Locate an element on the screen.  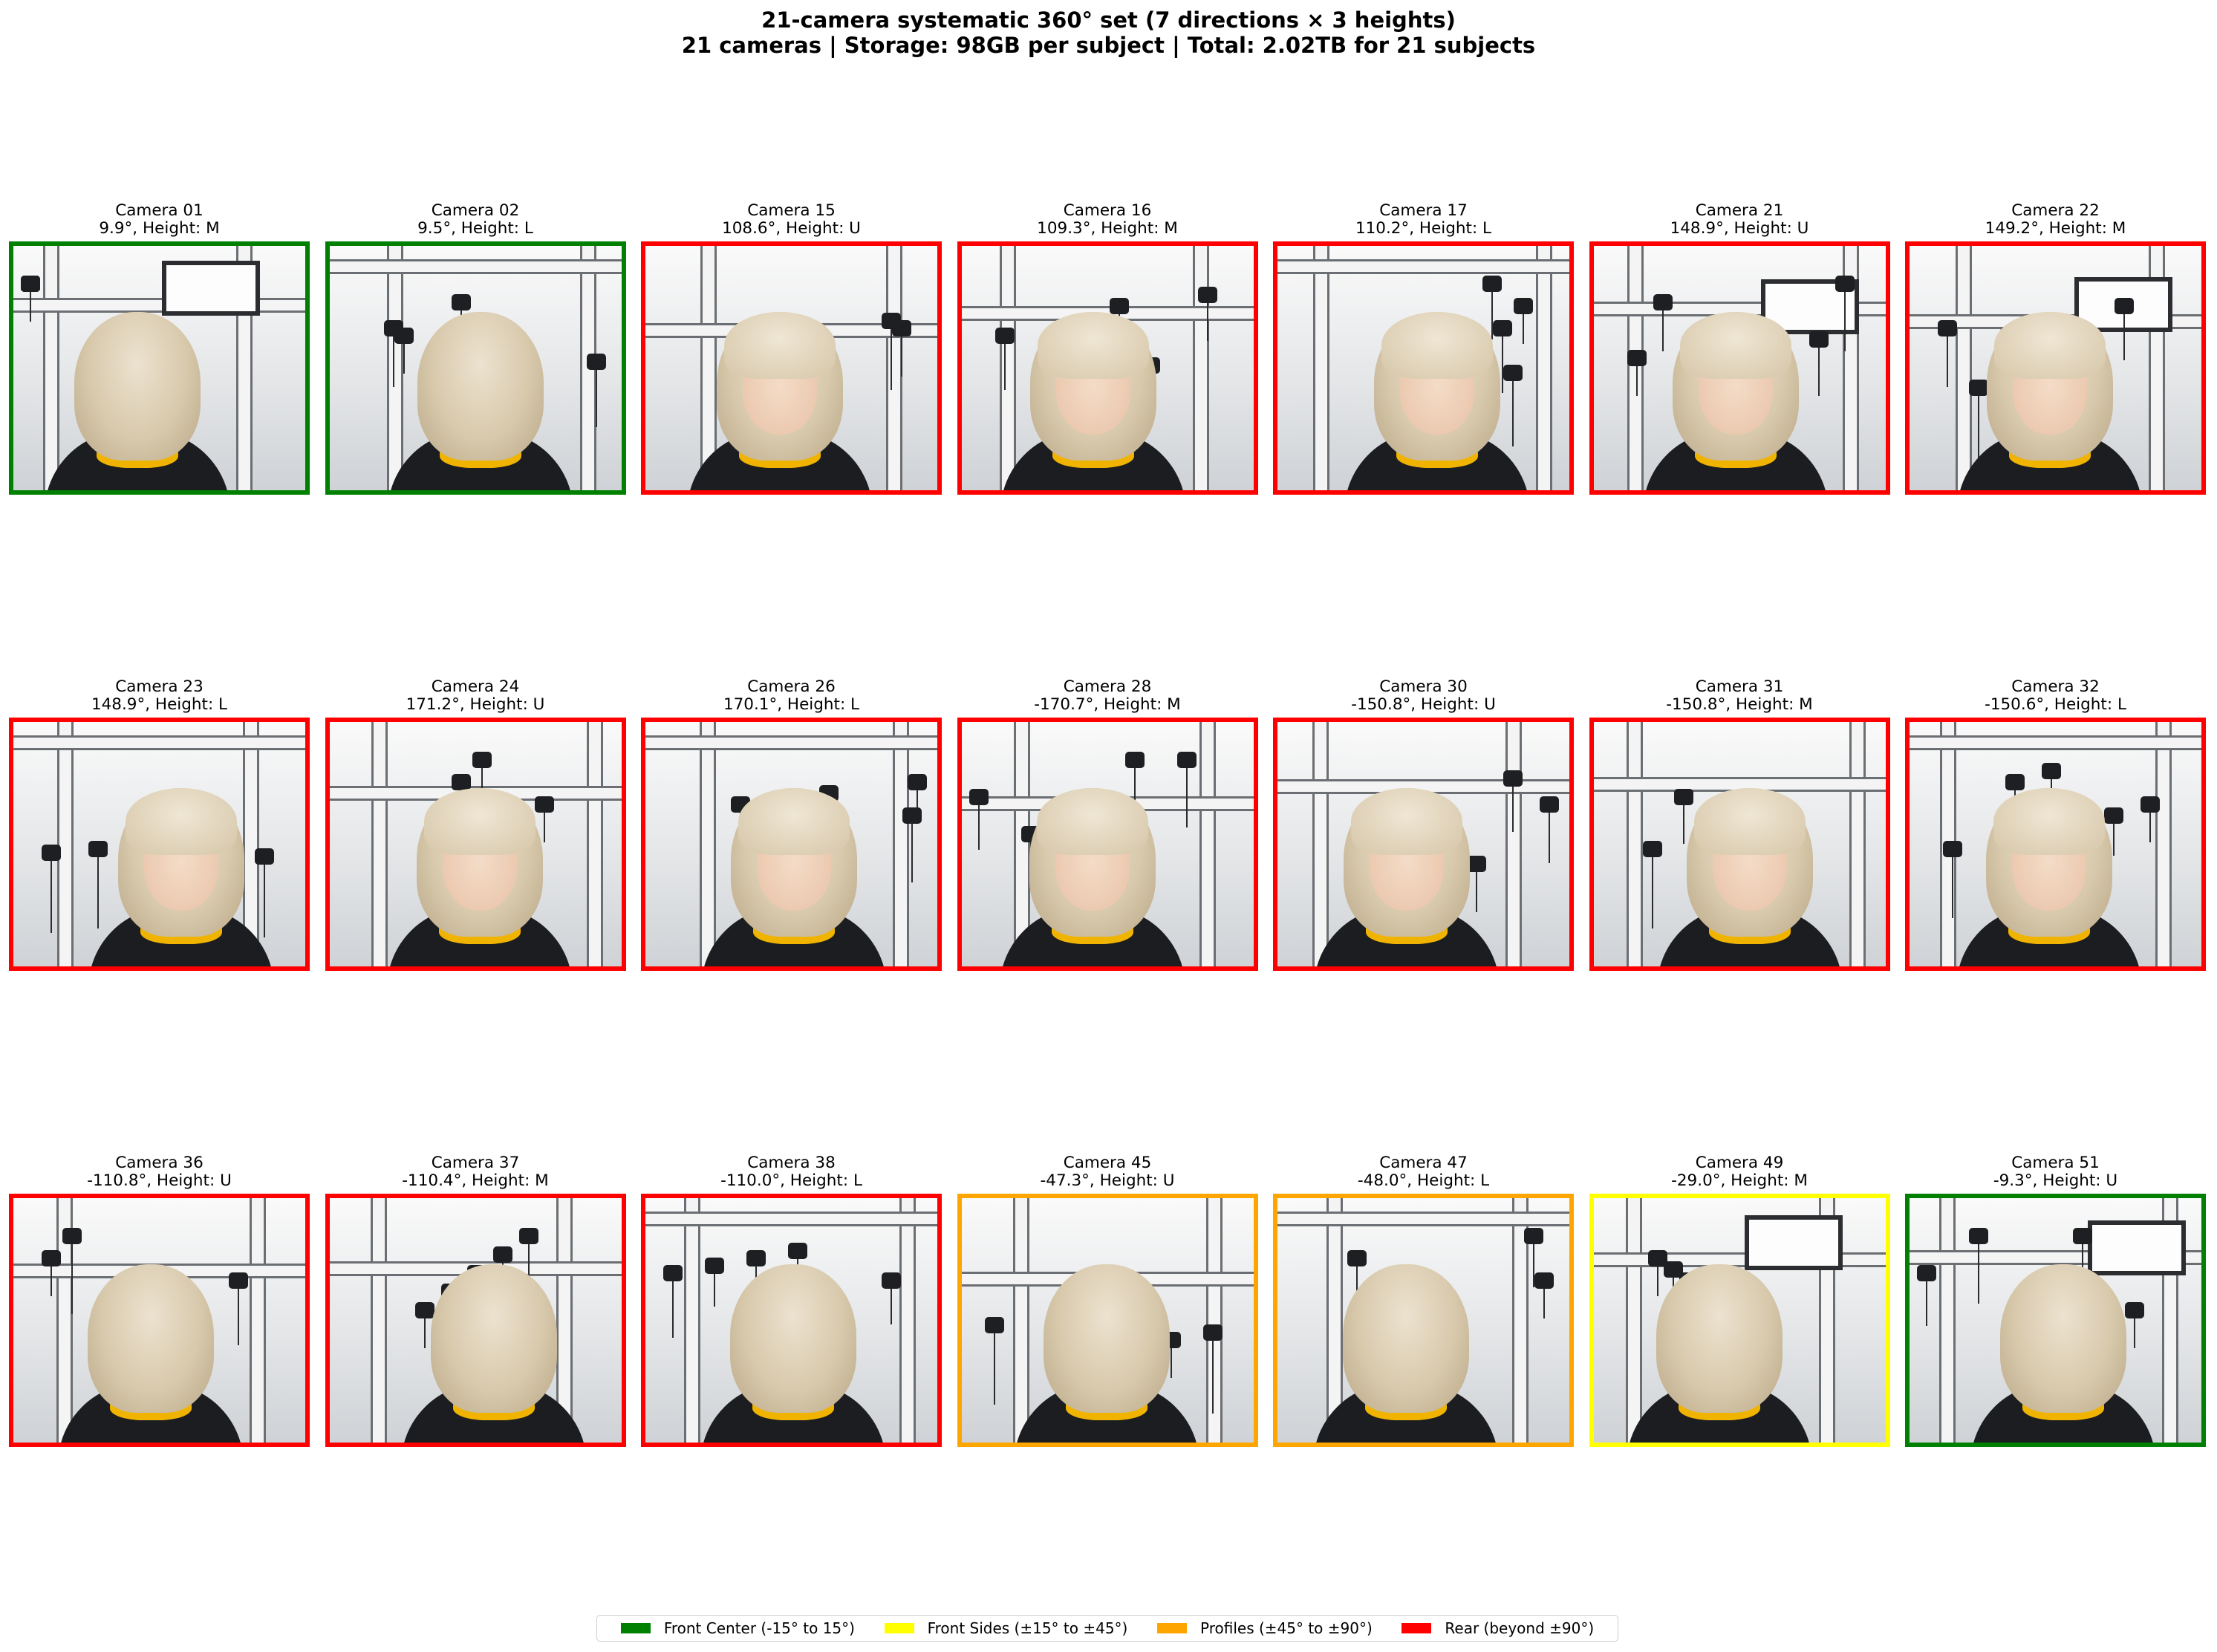
camera-name: Camera 26 is located at coordinates (791, 687).